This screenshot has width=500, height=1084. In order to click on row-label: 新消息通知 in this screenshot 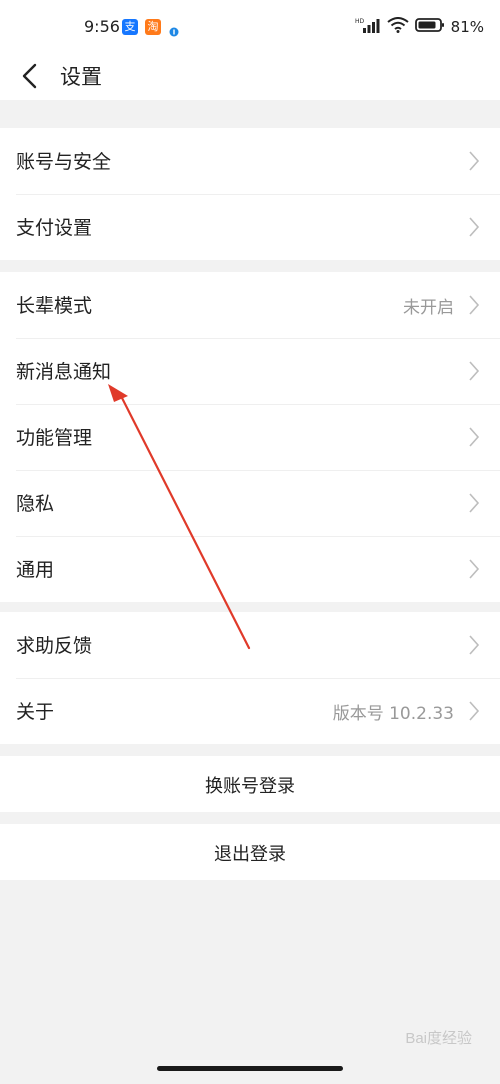, I will do `click(64, 372)`.